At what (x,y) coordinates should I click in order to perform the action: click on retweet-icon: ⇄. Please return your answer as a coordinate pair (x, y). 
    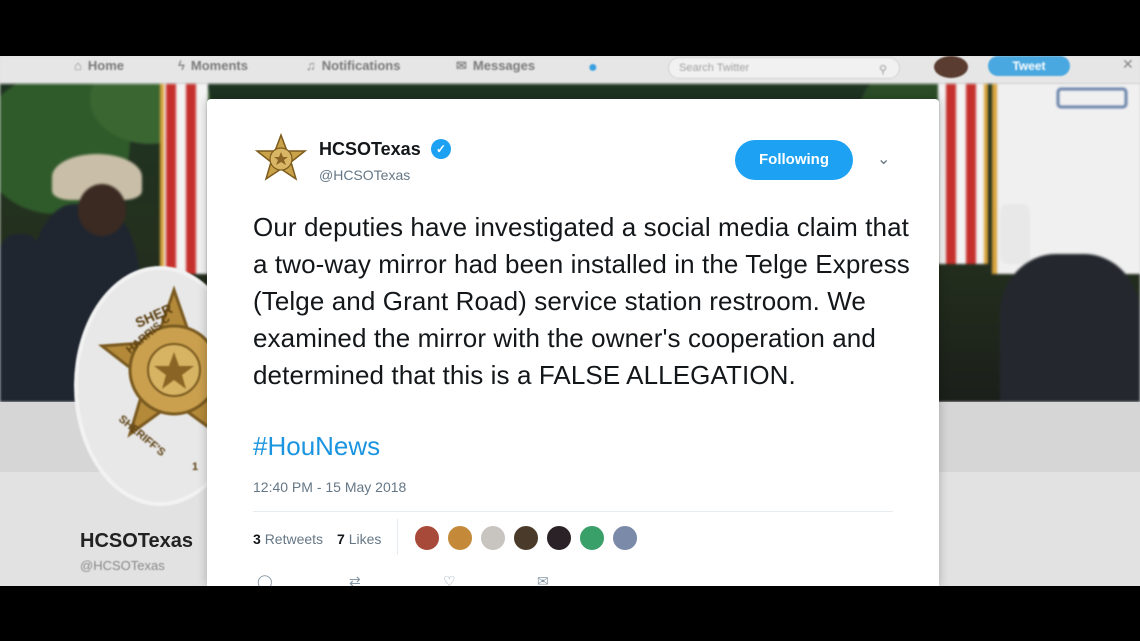
    Looking at the image, I should click on (355, 579).